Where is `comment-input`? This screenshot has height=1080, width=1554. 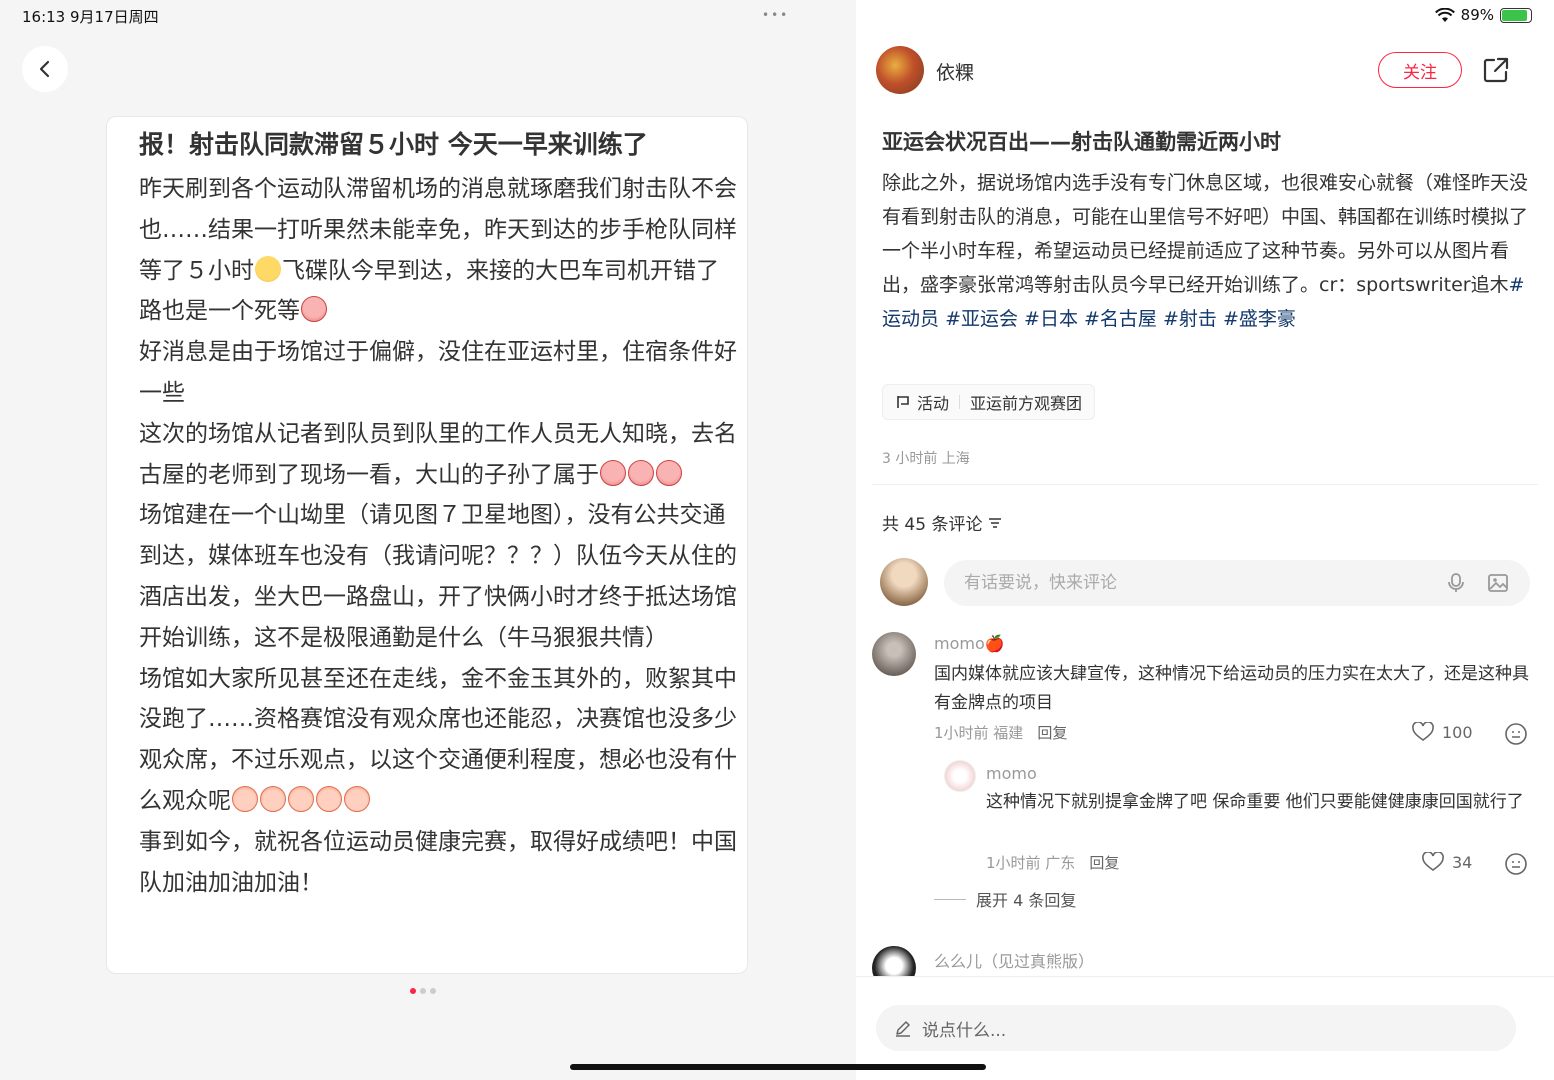
comment-input is located at coordinates (1199, 583).